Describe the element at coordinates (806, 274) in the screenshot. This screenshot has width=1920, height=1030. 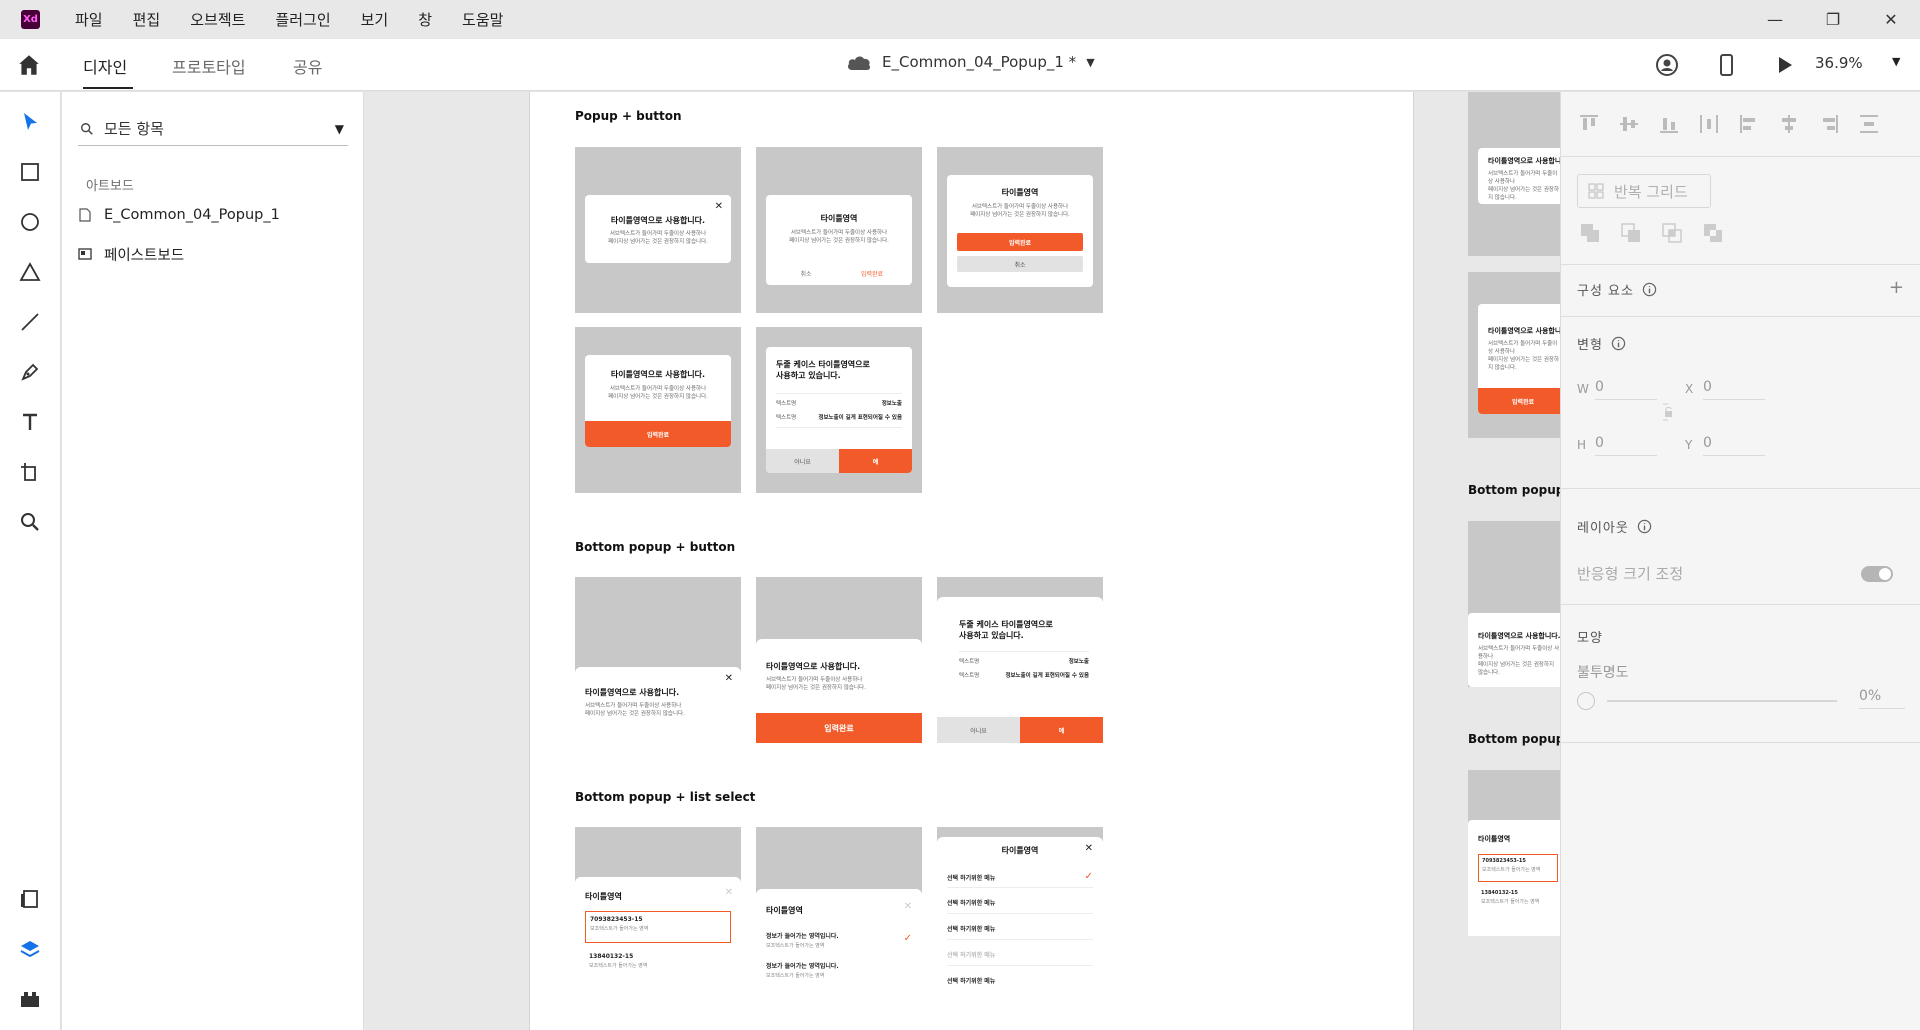
I see `cancel-text-button: 취소` at that location.